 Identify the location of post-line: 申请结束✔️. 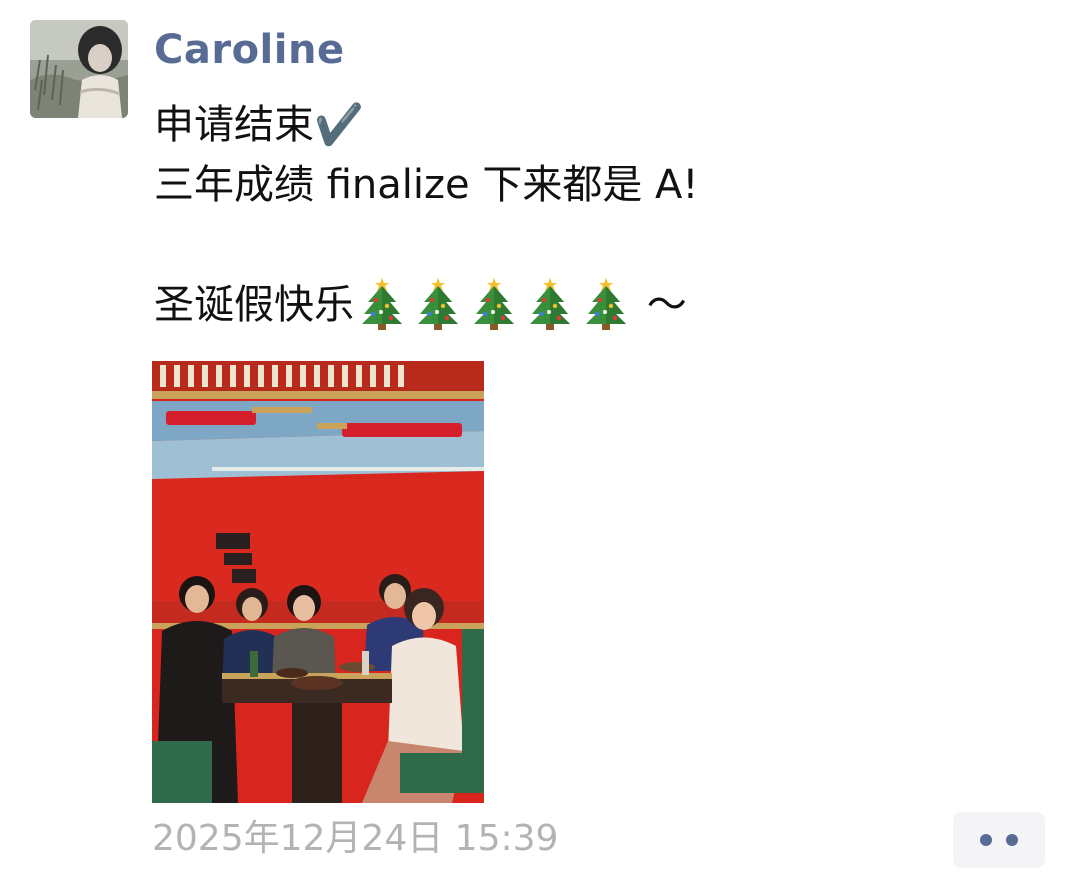
(259, 125).